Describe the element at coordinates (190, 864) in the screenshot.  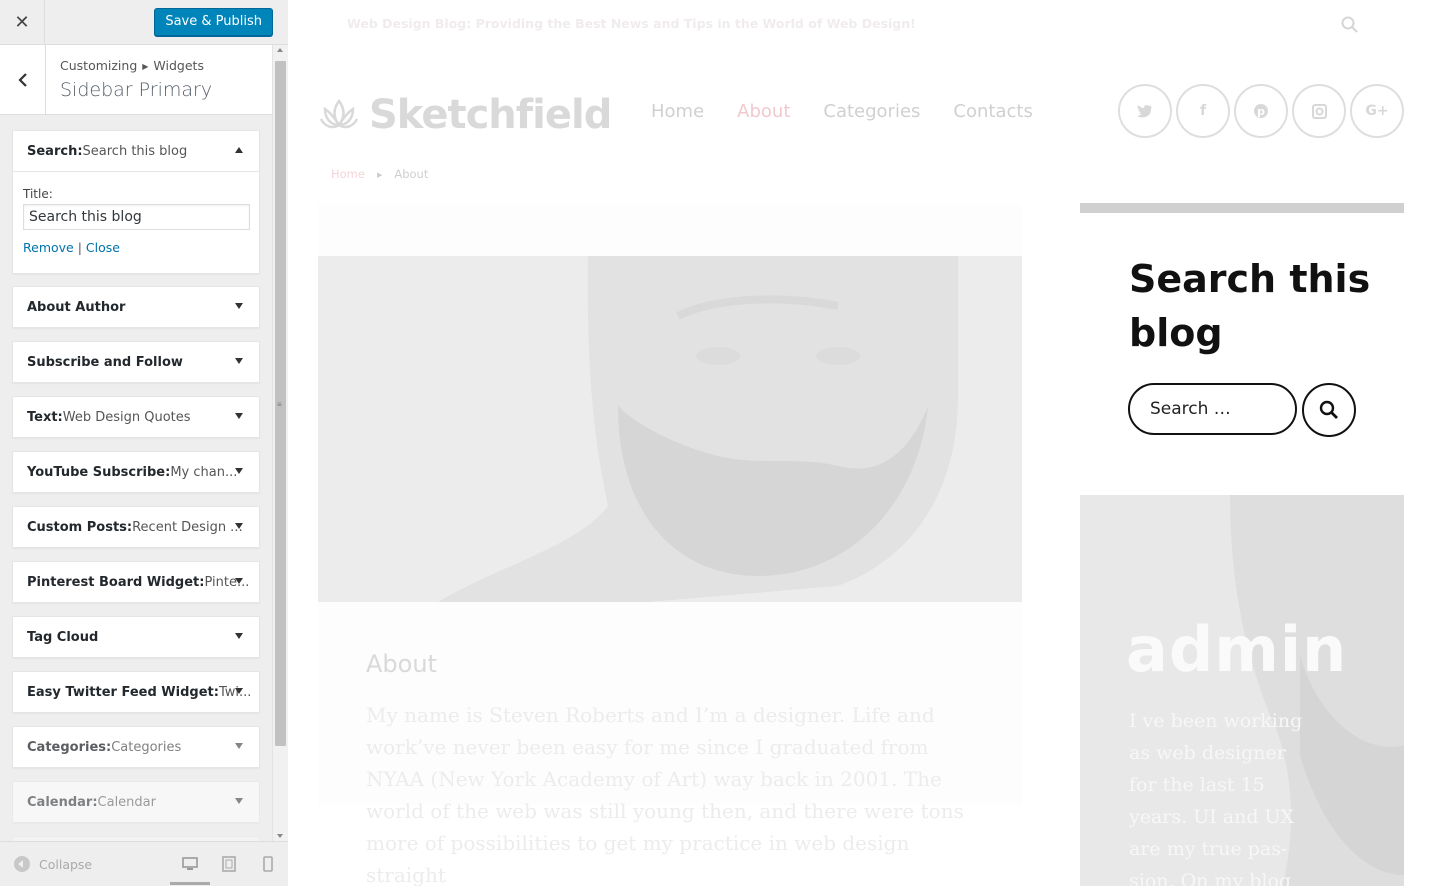
I see `desktop-preview-button` at that location.